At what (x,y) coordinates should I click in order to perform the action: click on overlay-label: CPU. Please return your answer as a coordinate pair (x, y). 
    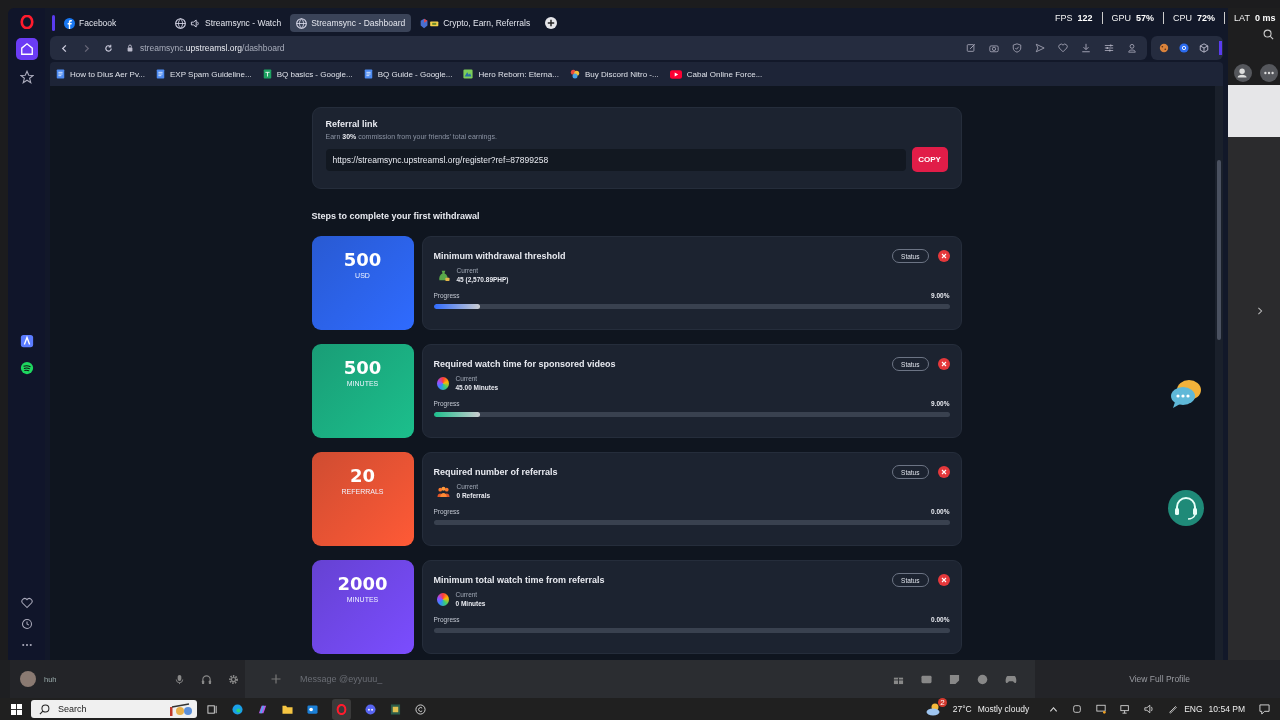
    Looking at the image, I should click on (1183, 18).